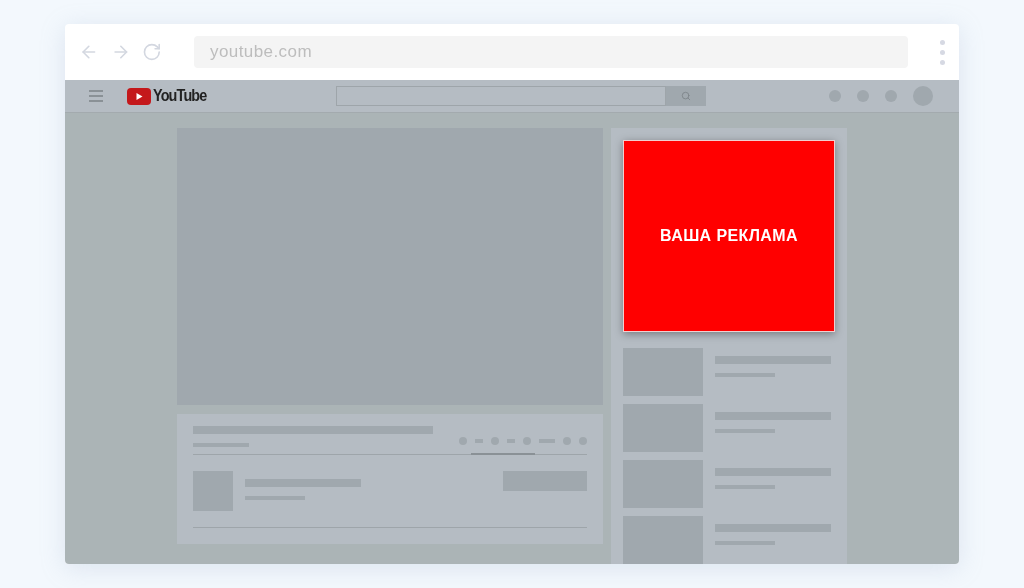 This screenshot has width=1024, height=588. I want to click on underline-bar, so click(503, 454).